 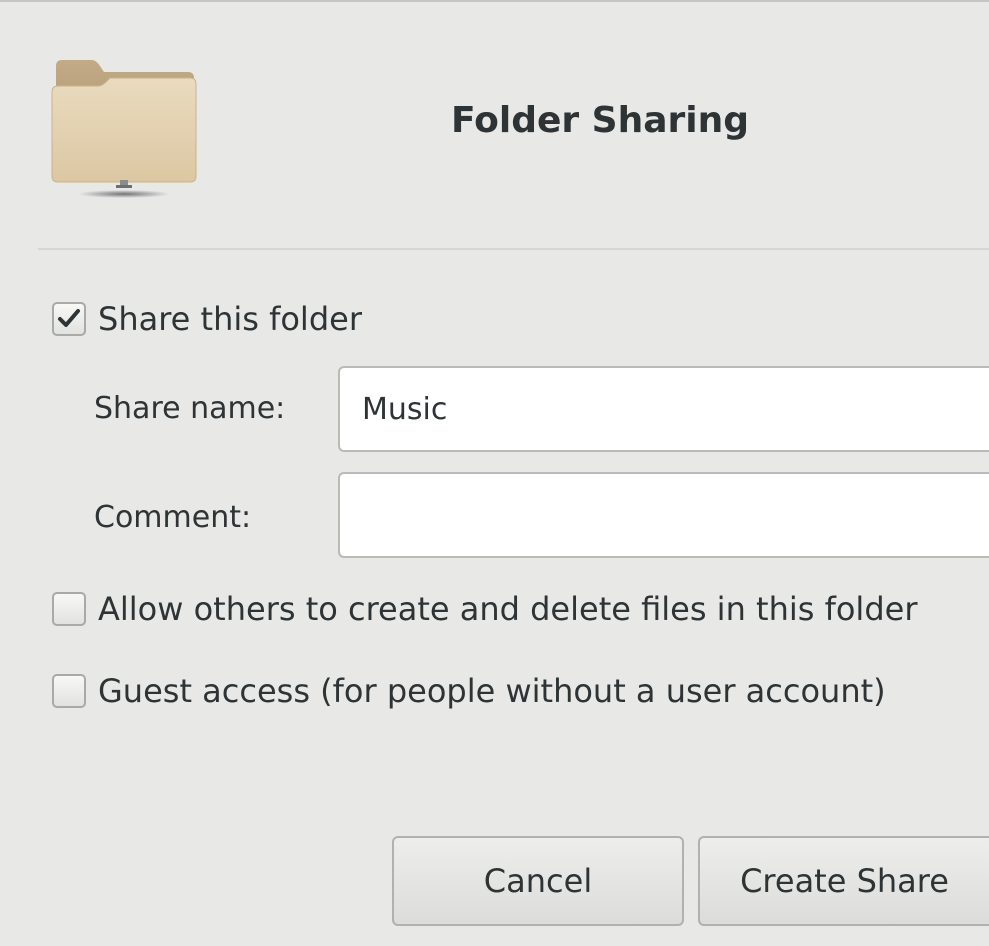 I want to click on checkmark-icon, so click(x=69, y=318).